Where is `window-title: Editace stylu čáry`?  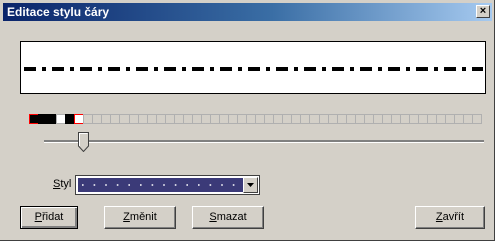
window-title: Editace stylu čáry is located at coordinates (58, 12).